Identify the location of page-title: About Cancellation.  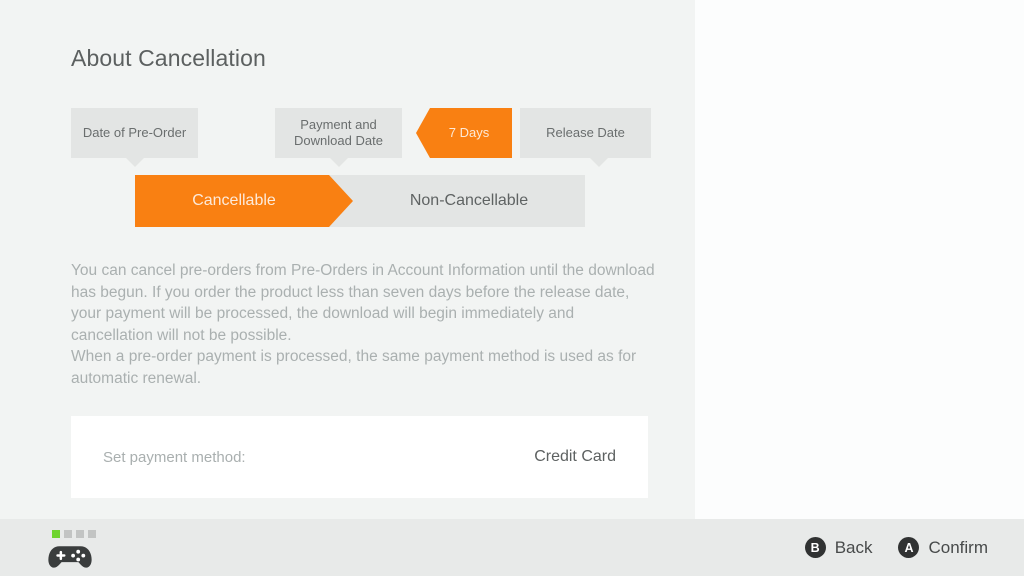
(168, 58).